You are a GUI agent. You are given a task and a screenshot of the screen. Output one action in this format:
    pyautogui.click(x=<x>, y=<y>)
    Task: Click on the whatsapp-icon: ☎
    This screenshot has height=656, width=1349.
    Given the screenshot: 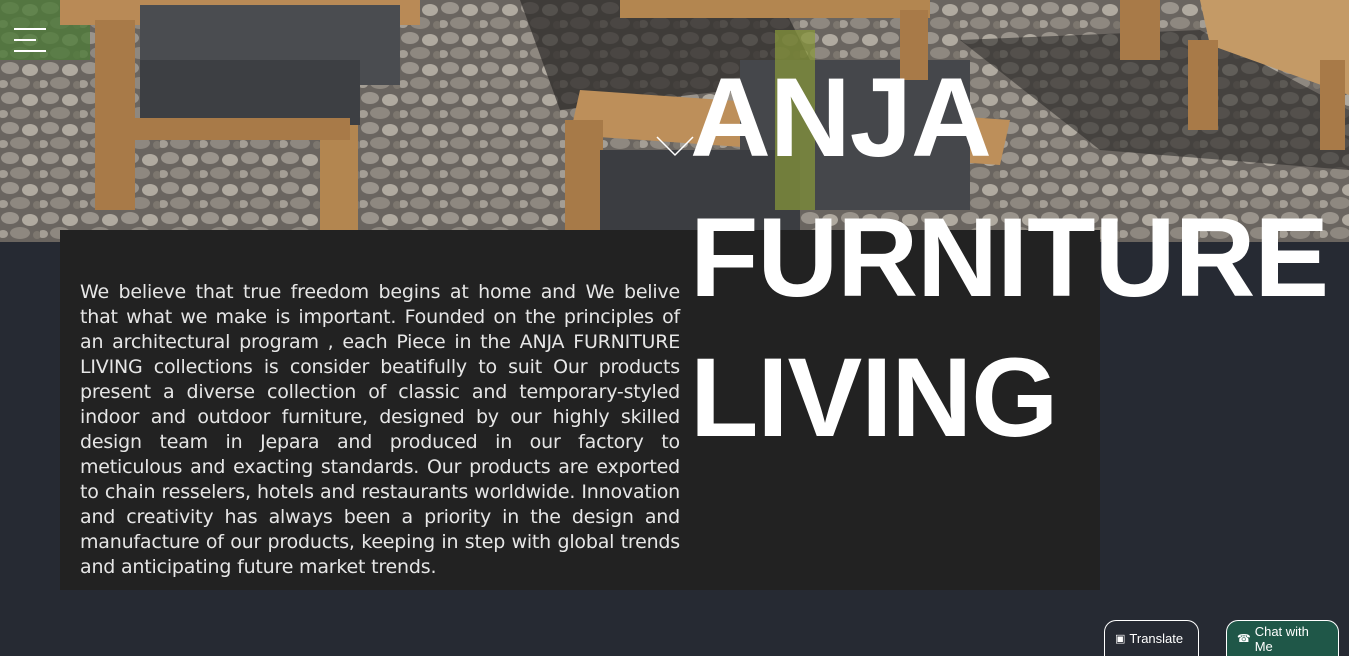 What is the action you would take?
    pyautogui.click(x=1244, y=639)
    